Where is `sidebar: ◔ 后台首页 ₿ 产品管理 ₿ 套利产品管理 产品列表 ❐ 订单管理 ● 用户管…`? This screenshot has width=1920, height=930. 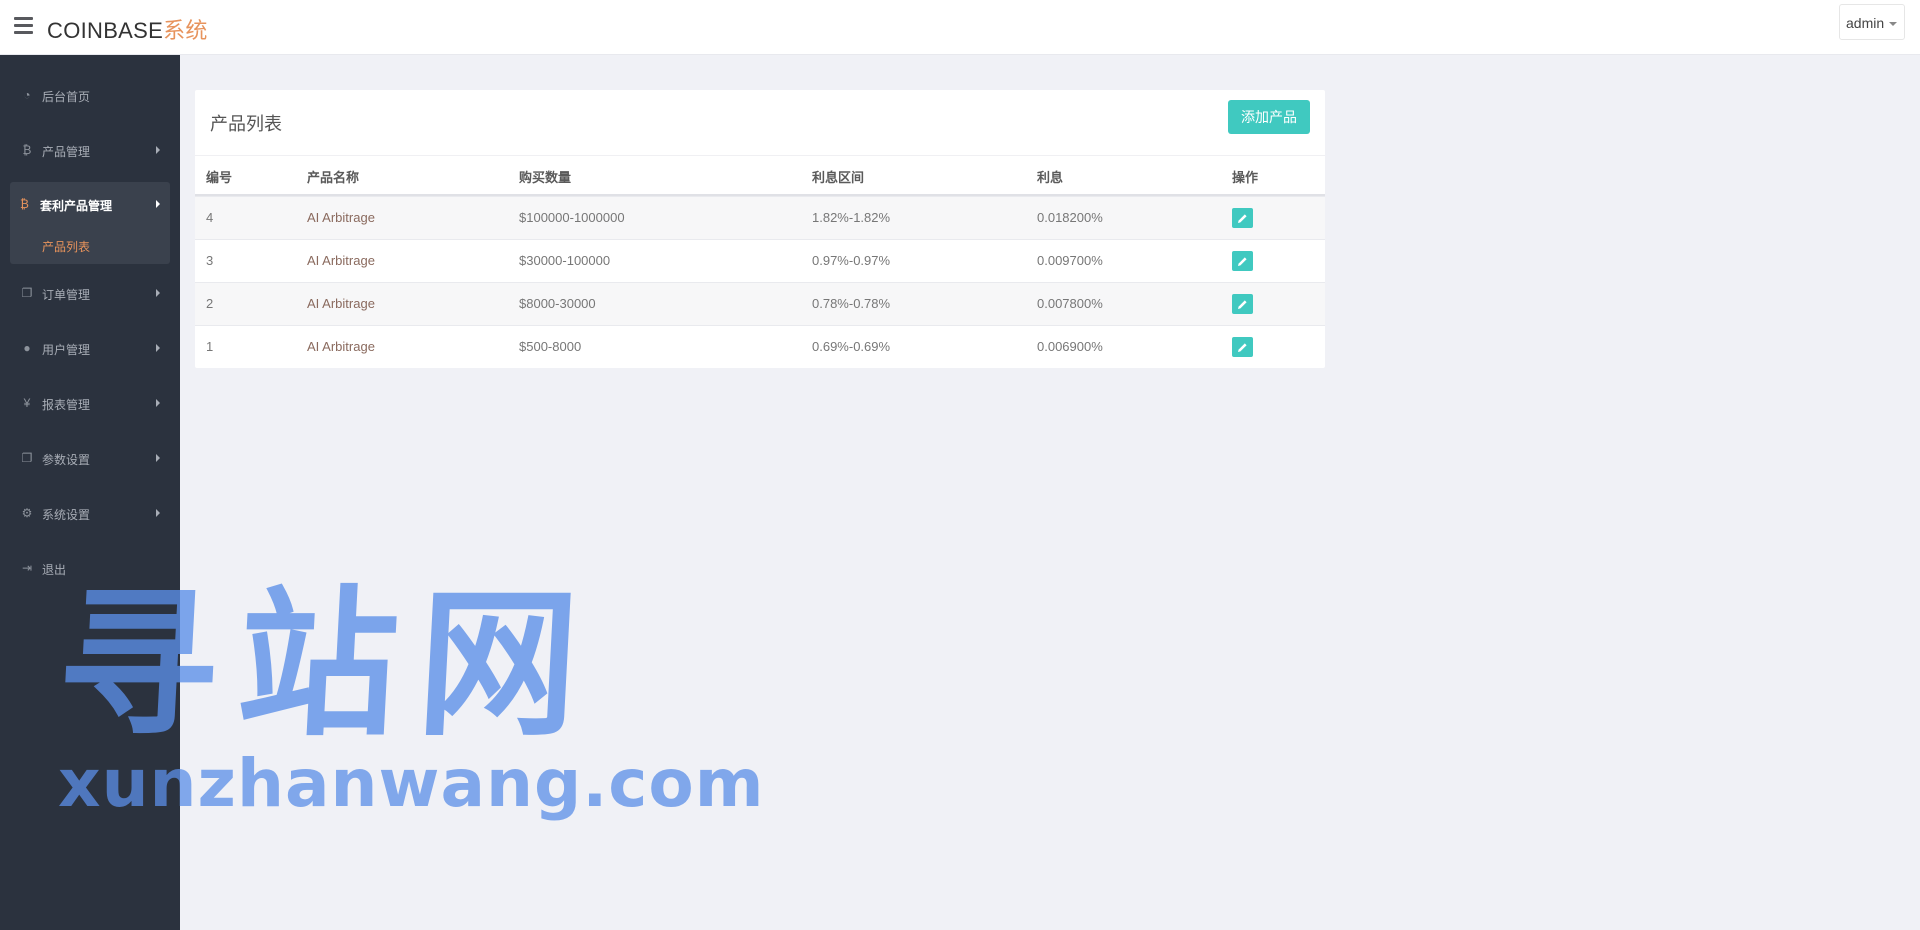 sidebar: ◔ 后台首页 ₿ 产品管理 ₿ 套利产品管理 产品列表 ❐ 订单管理 ● 用户管… is located at coordinates (90, 492).